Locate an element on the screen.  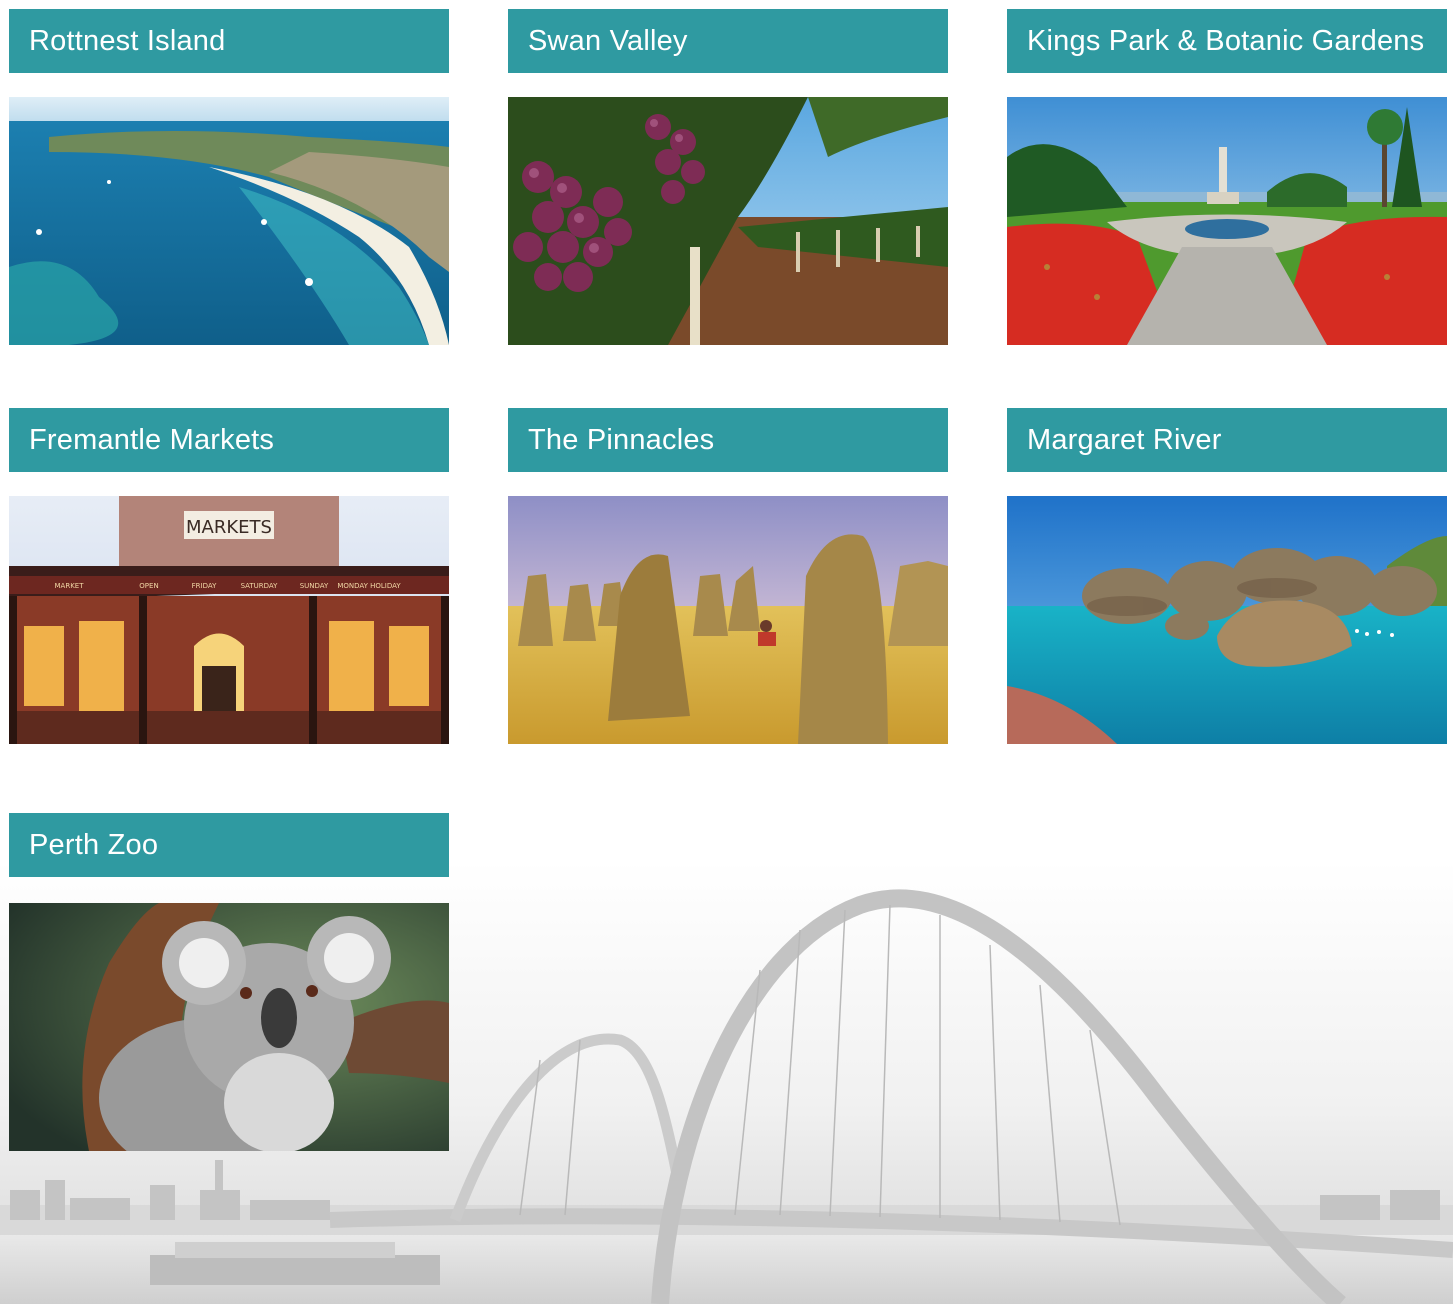
attraction-card-perth-zoo: Perth Zoo is located at coordinates (229, 982).